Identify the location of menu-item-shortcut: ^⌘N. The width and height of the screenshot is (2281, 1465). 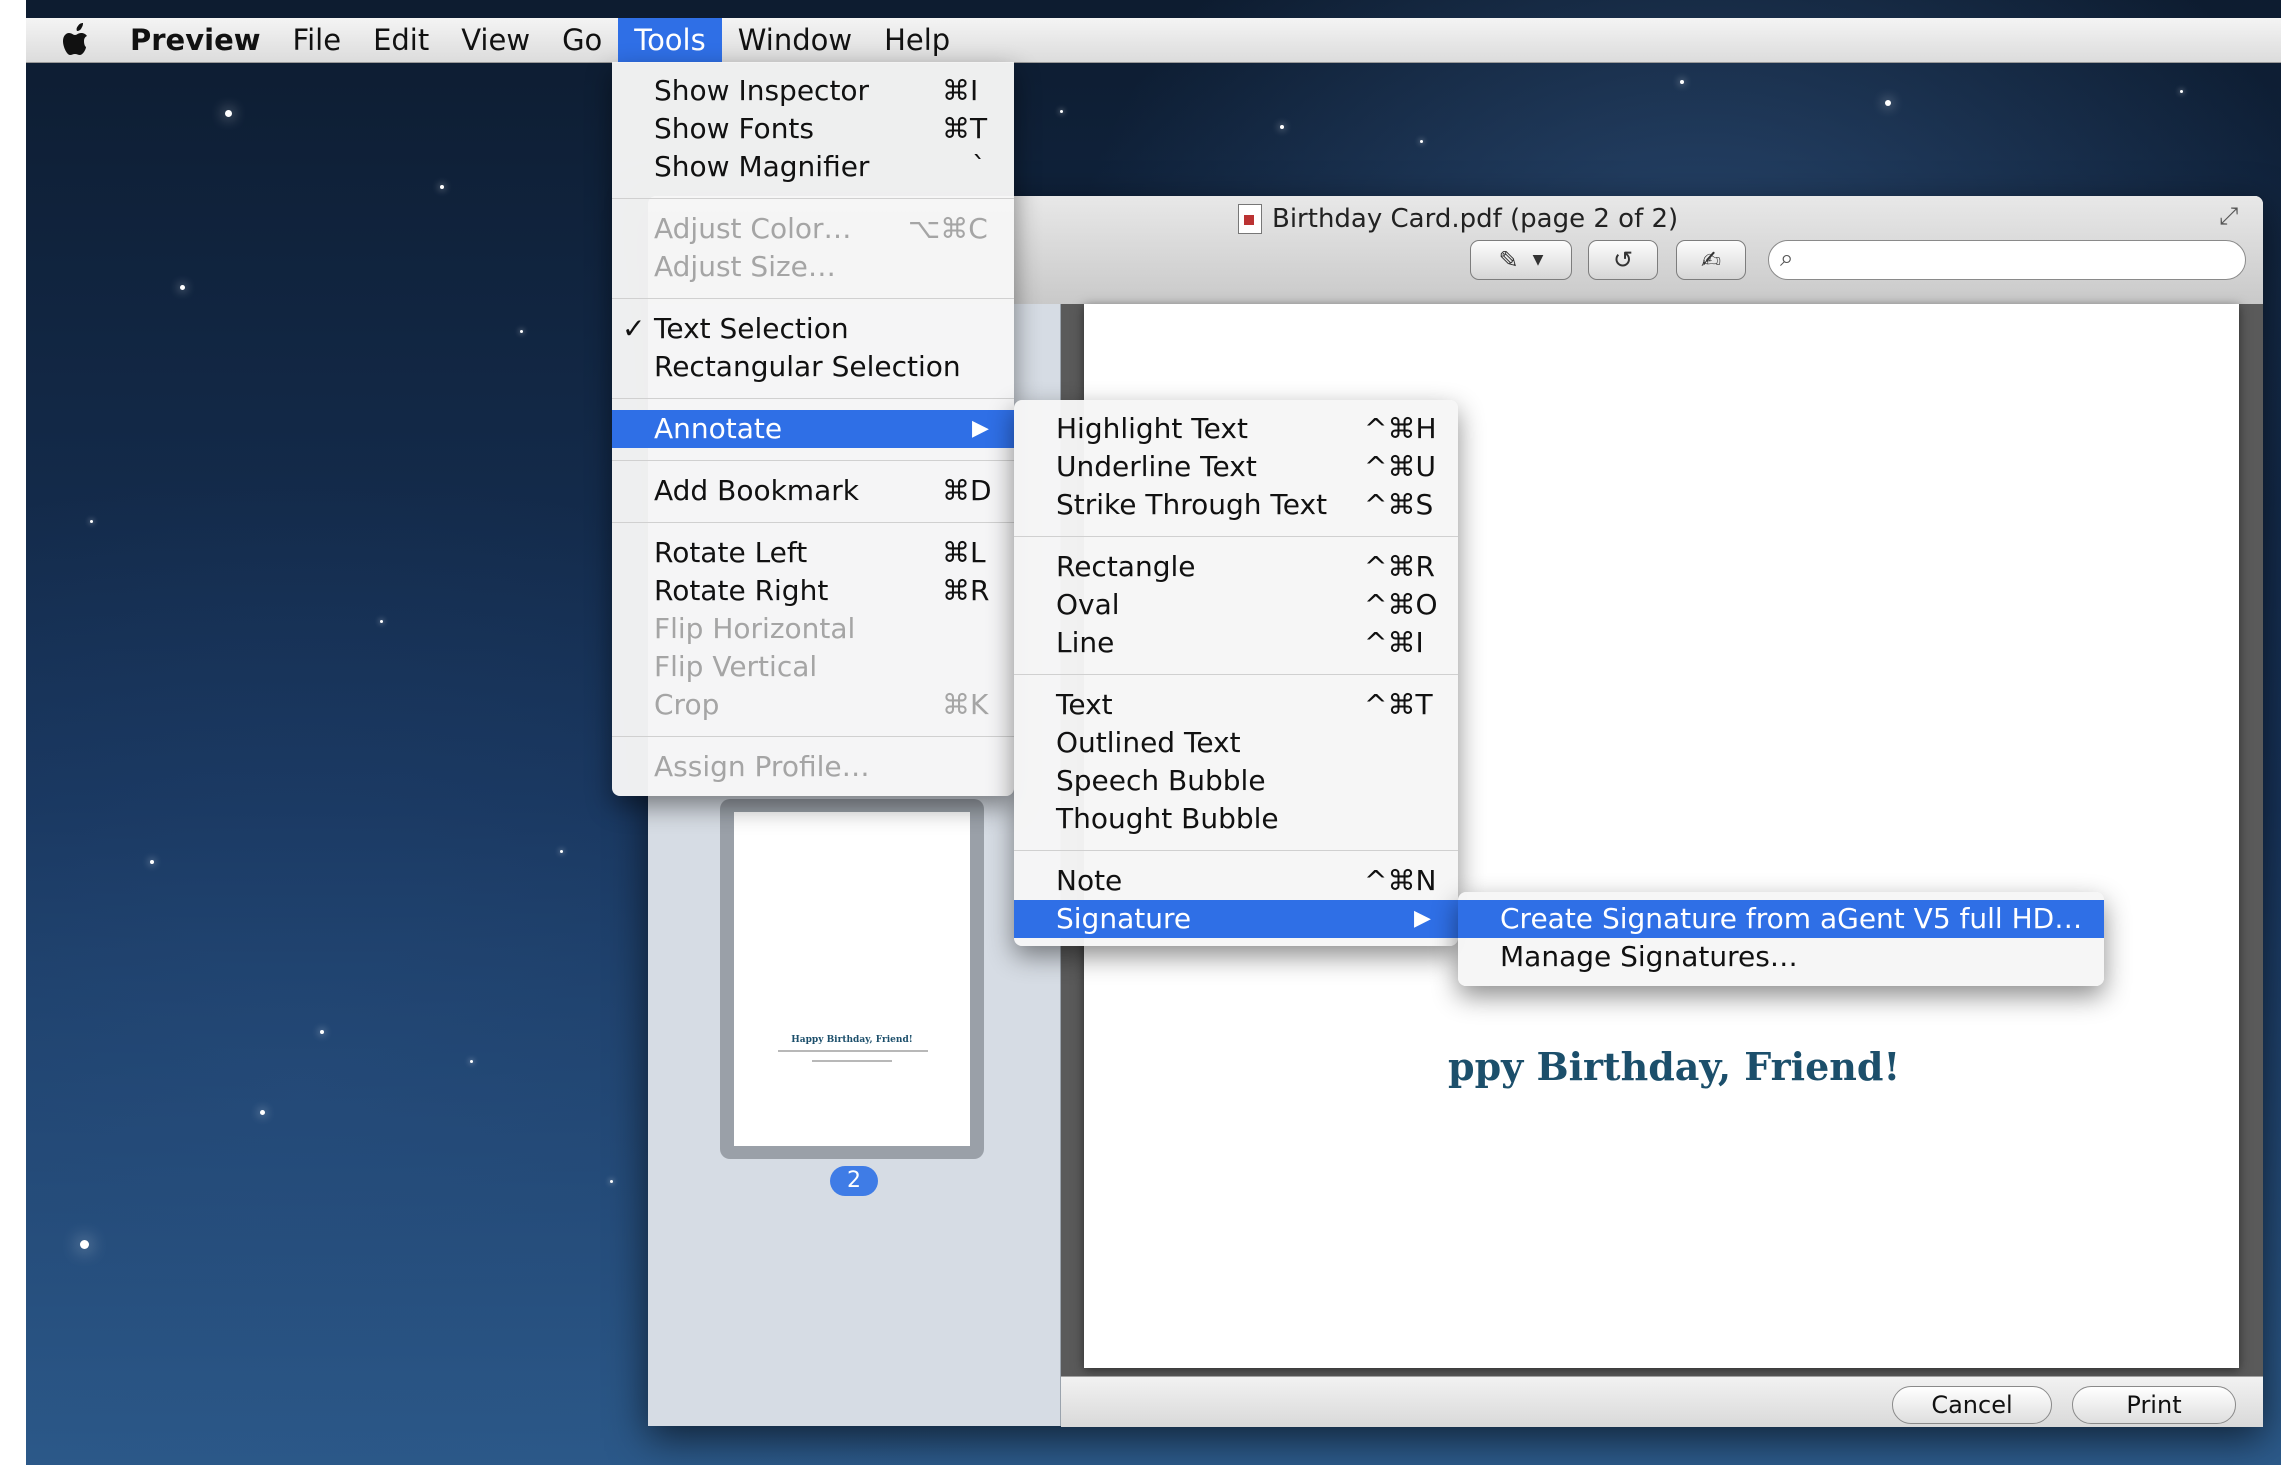
(1400, 880).